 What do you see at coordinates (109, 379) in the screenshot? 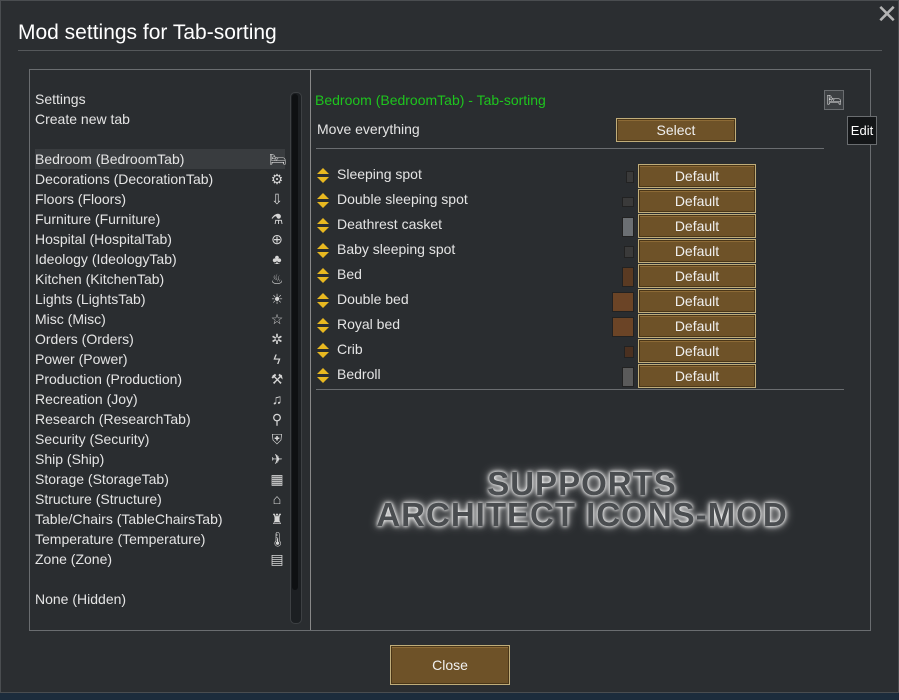
I see `sidebar-item-label: Production (Production)` at bounding box center [109, 379].